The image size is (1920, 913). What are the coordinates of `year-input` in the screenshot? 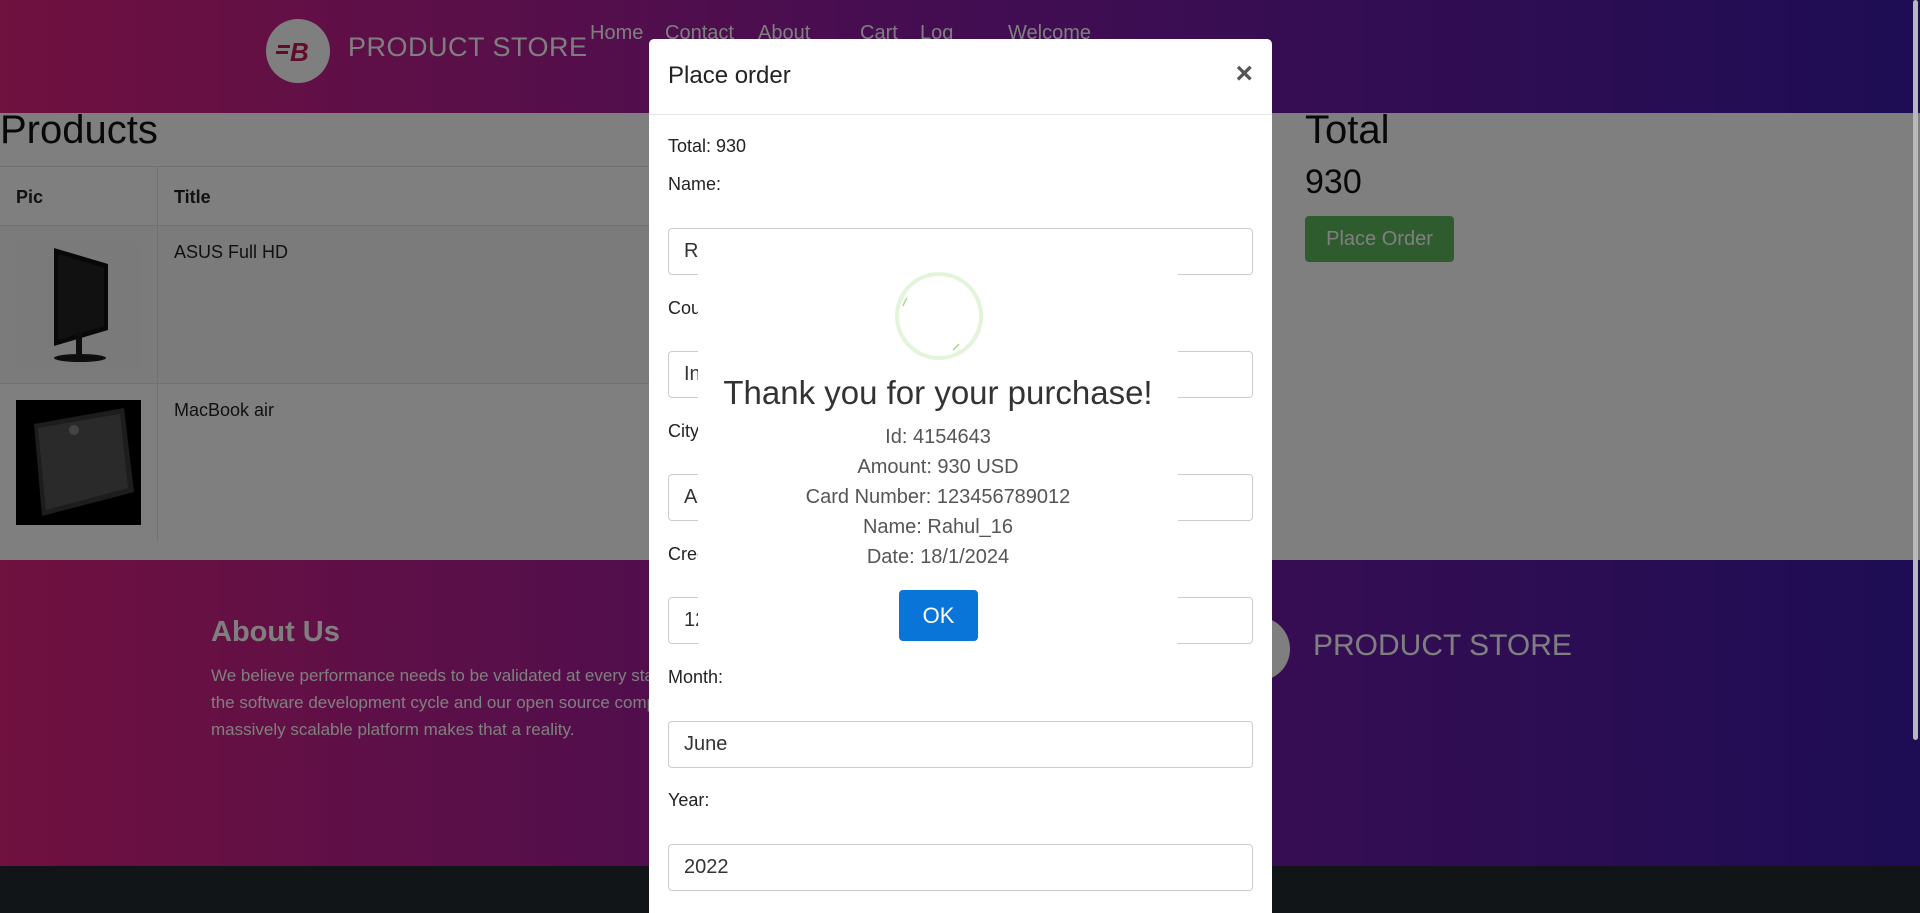 It's located at (960, 867).